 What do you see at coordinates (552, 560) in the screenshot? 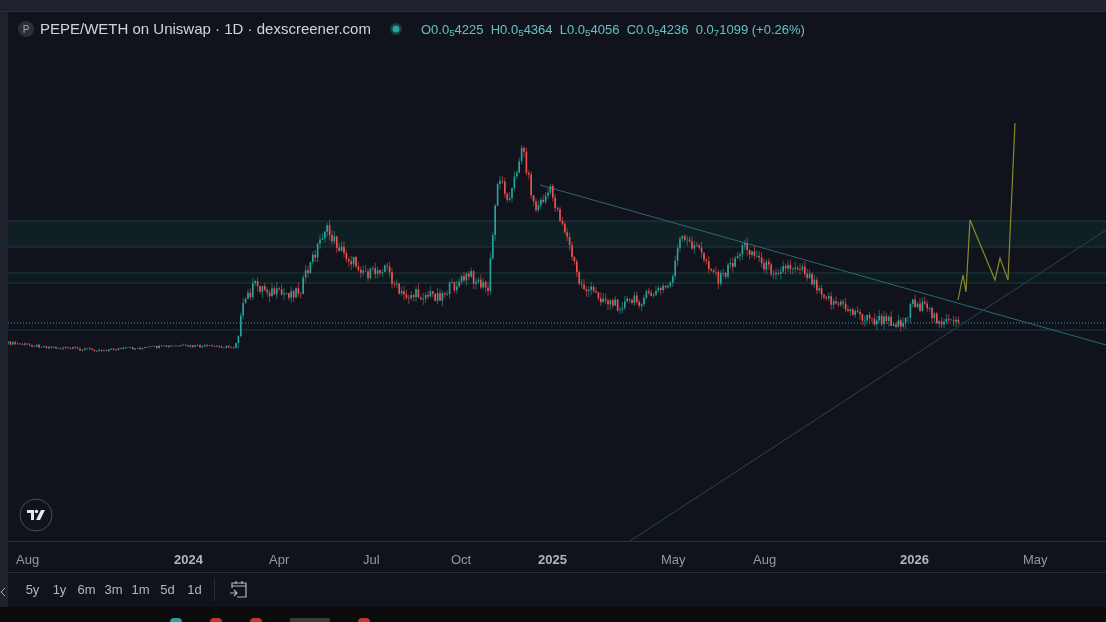
I see `time-label: 2025` at bounding box center [552, 560].